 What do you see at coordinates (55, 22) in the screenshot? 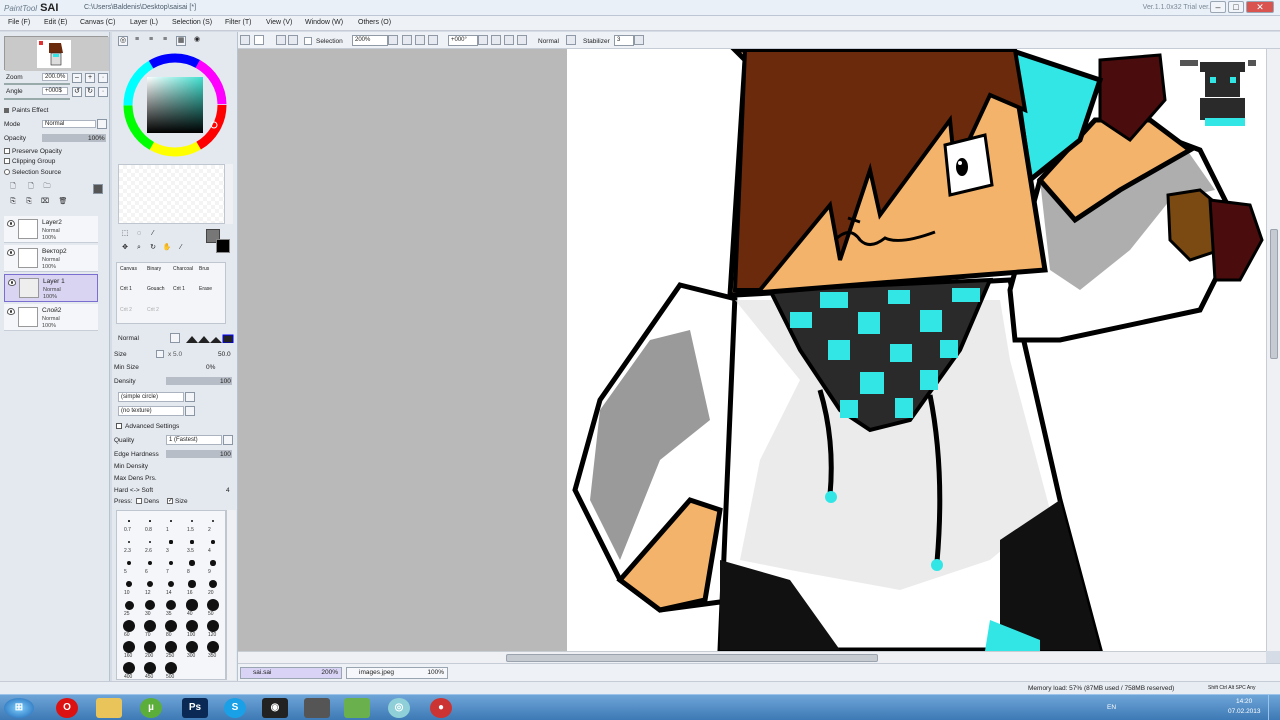
I see `menu-edit: Edit (E)` at bounding box center [55, 22].